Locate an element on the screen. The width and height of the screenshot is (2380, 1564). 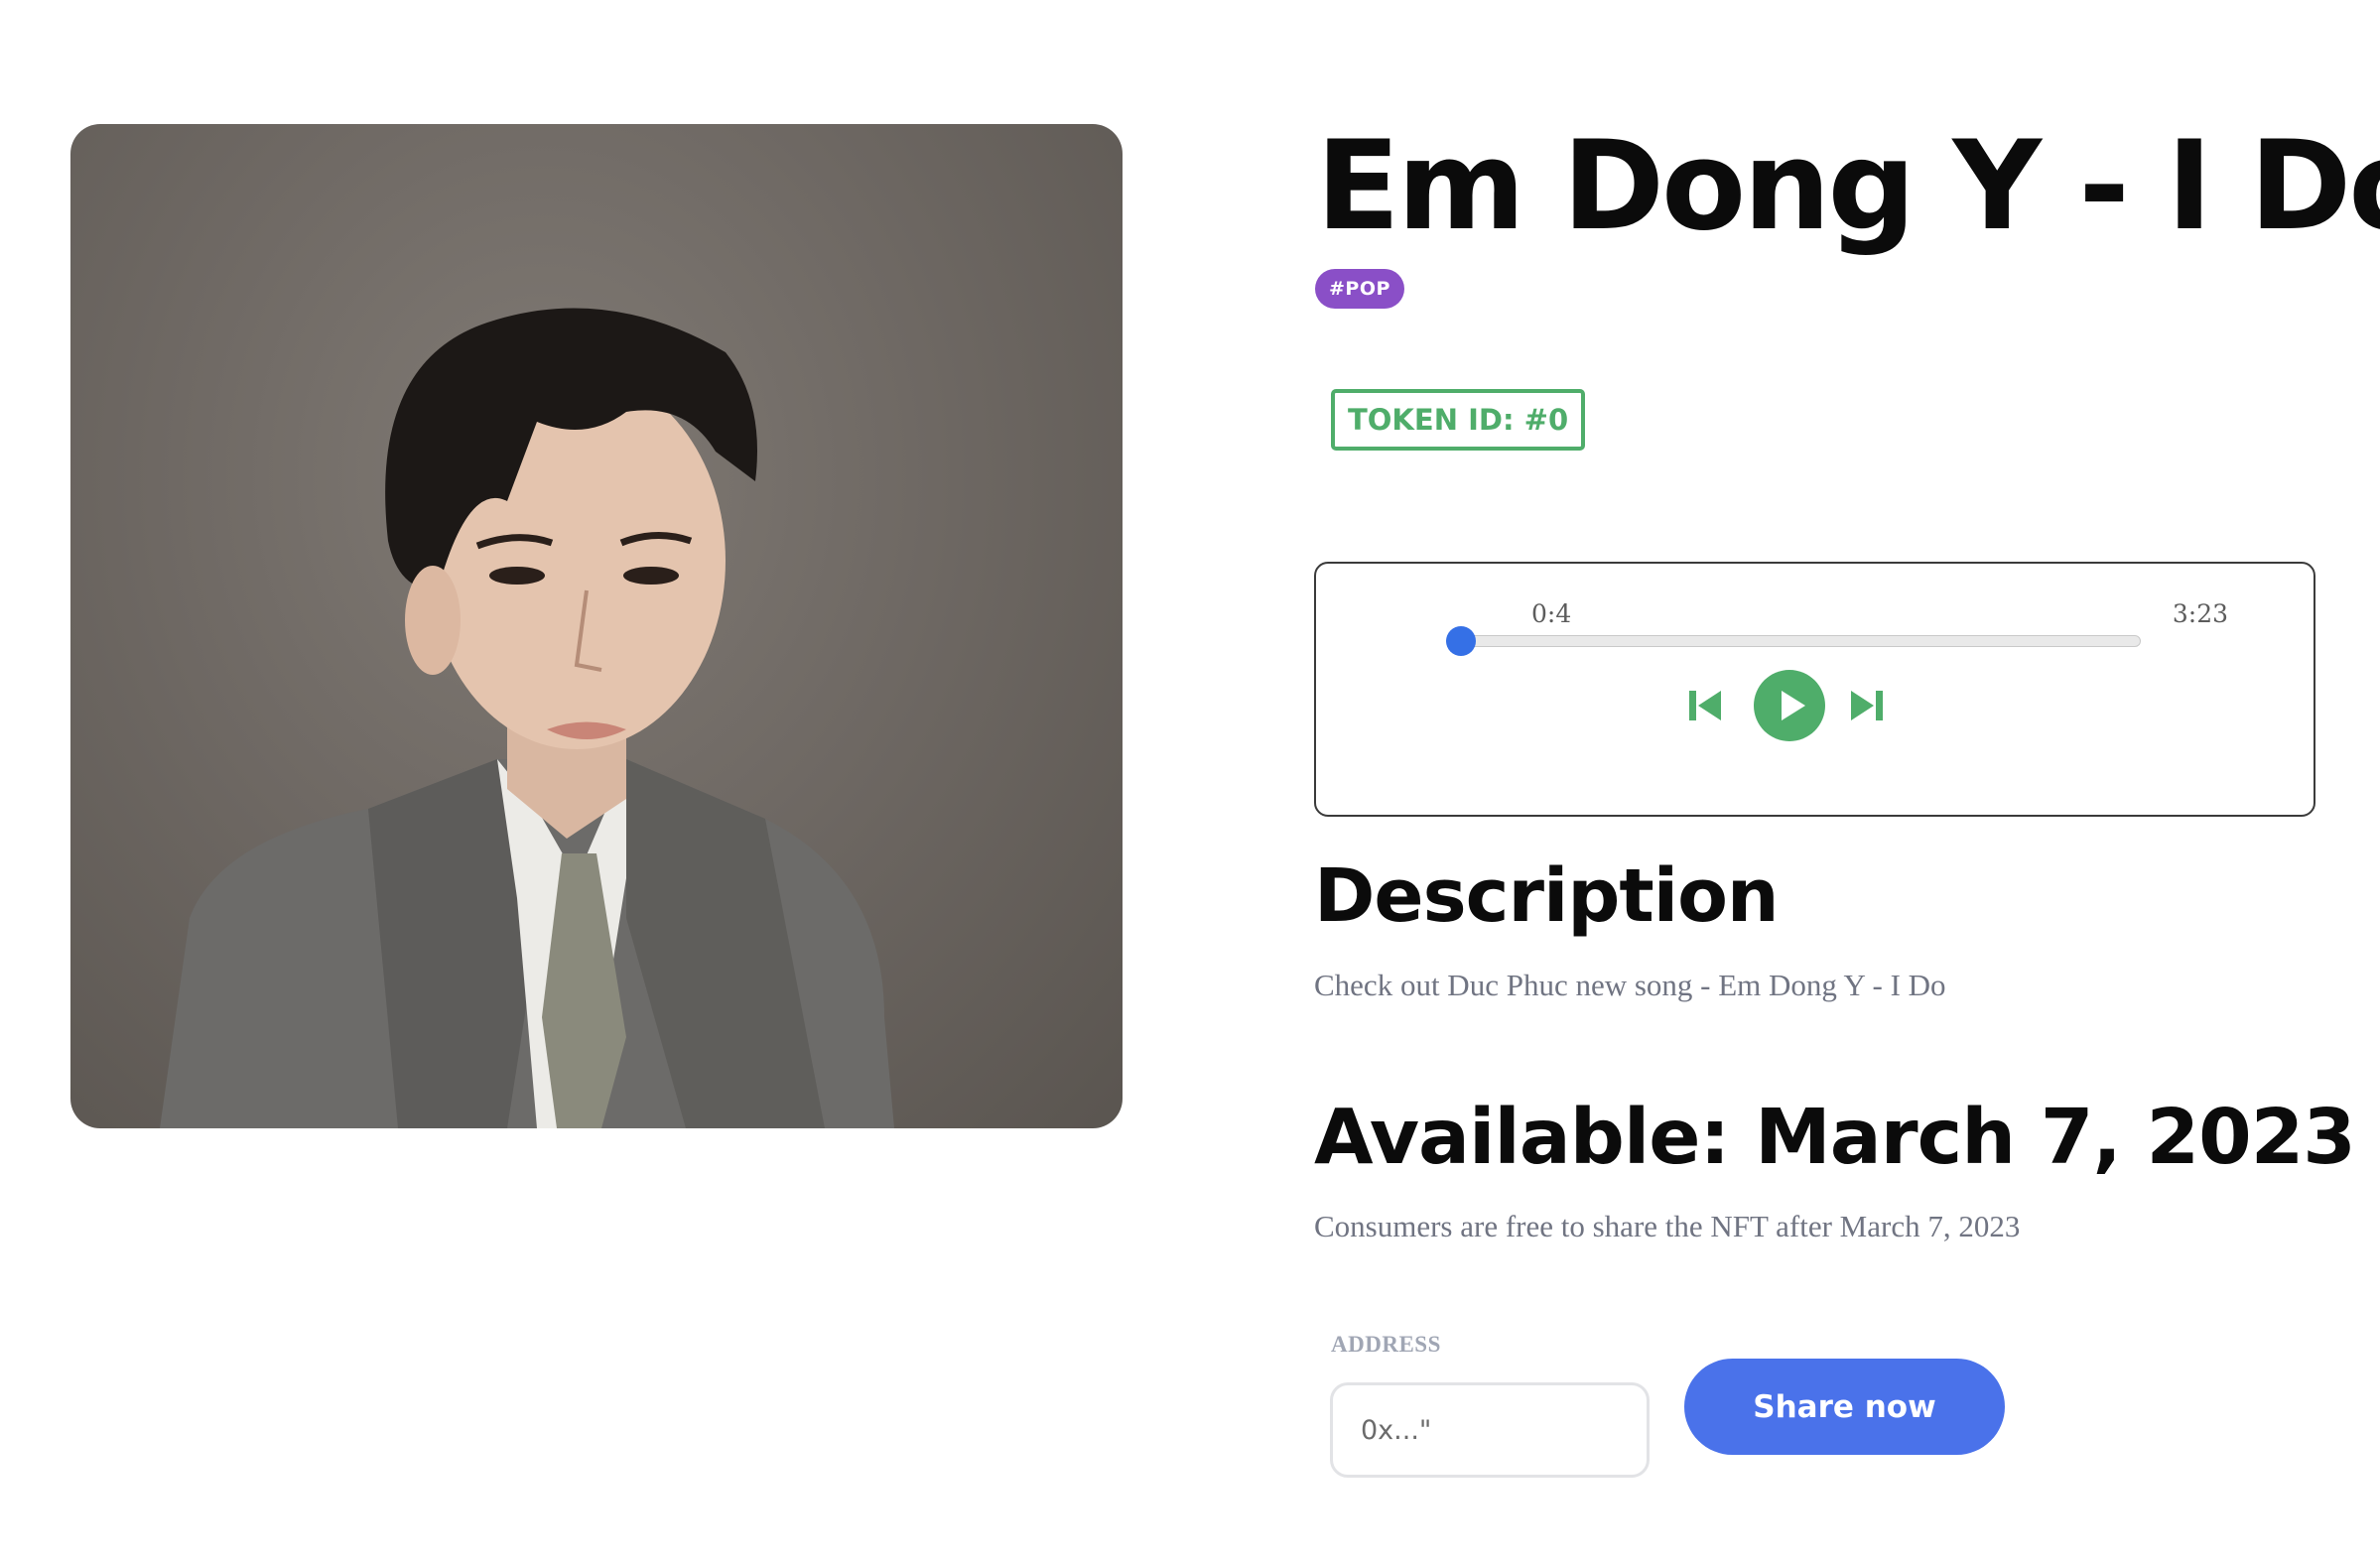
skip-next-icon is located at coordinates (1867, 705).